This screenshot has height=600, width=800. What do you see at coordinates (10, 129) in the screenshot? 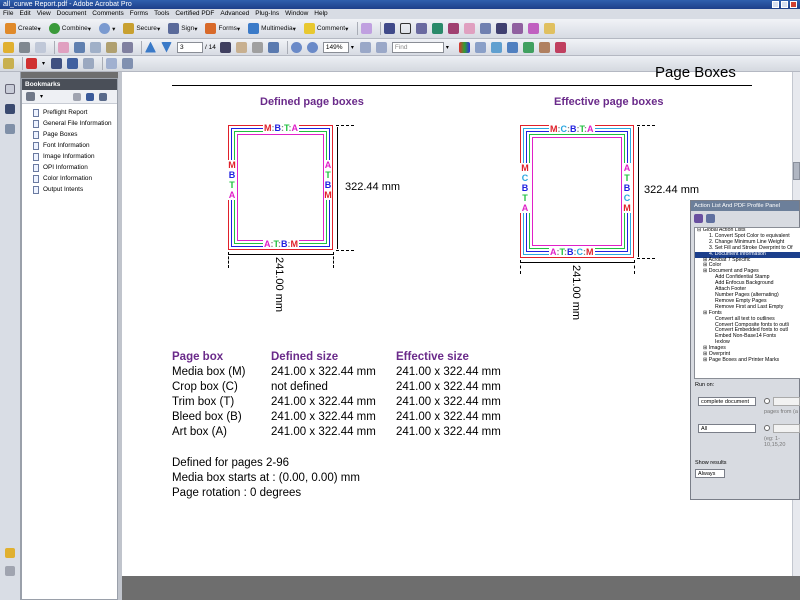
I see `signatures-panel-icon` at bounding box center [10, 129].